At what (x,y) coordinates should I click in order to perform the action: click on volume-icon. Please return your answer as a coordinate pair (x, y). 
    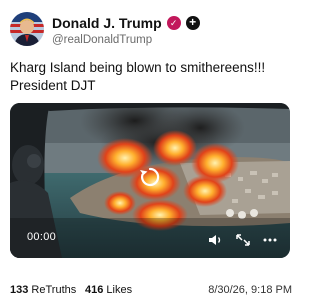
    Looking at the image, I should click on (216, 240).